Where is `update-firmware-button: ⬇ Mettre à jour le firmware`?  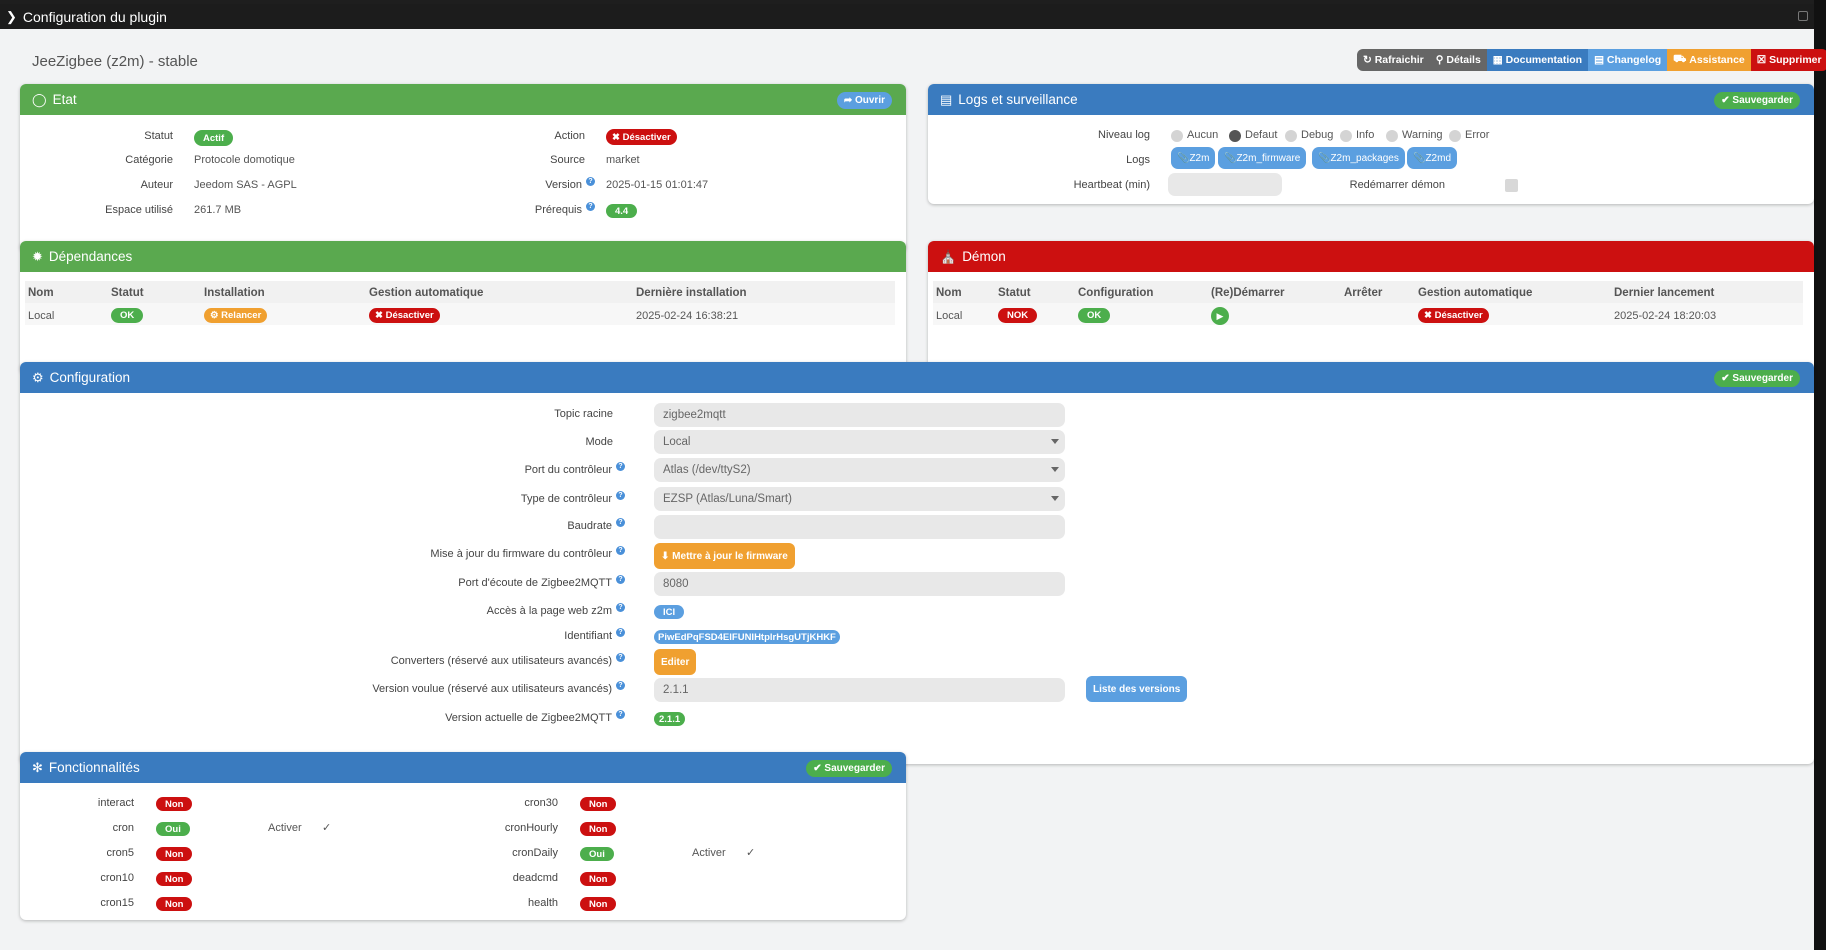
update-firmware-button: ⬇ Mettre à jour le firmware is located at coordinates (724, 556).